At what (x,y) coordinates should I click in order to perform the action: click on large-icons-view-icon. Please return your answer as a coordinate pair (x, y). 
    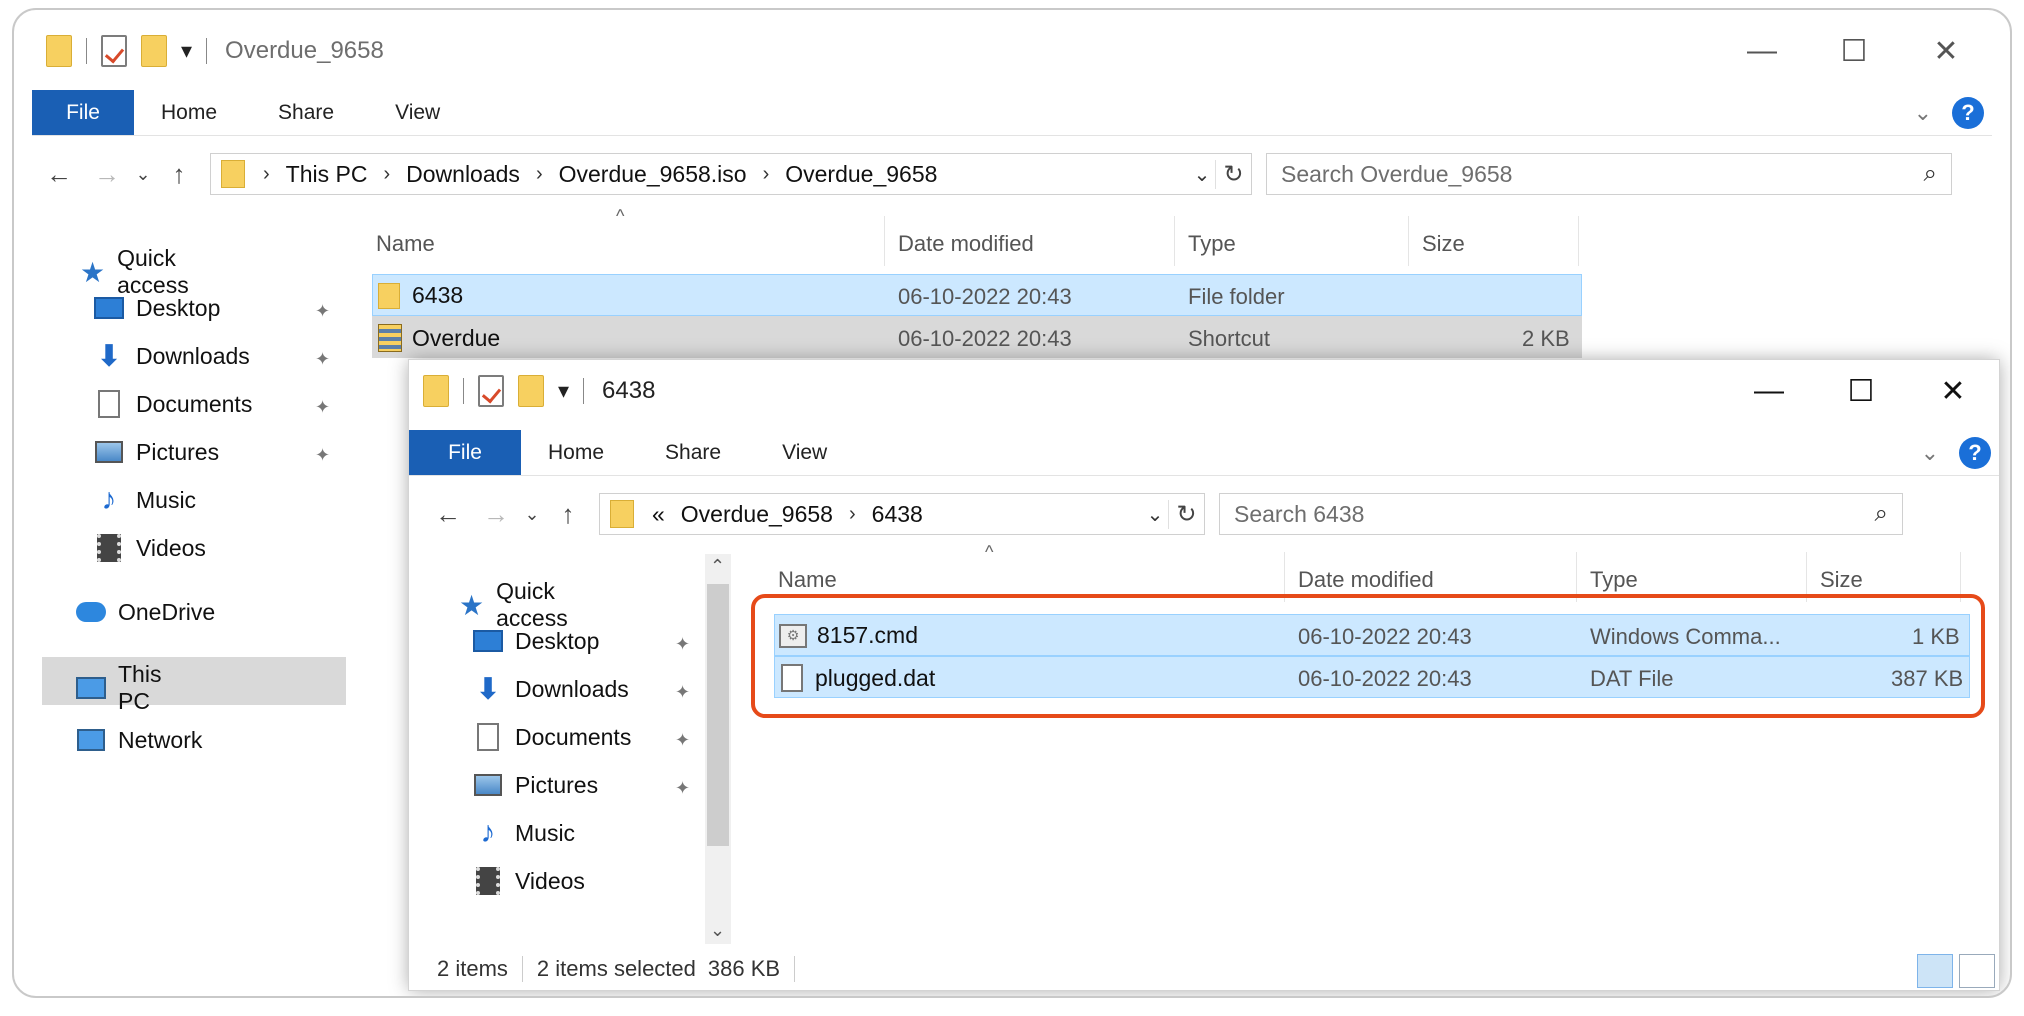
    Looking at the image, I should click on (1977, 971).